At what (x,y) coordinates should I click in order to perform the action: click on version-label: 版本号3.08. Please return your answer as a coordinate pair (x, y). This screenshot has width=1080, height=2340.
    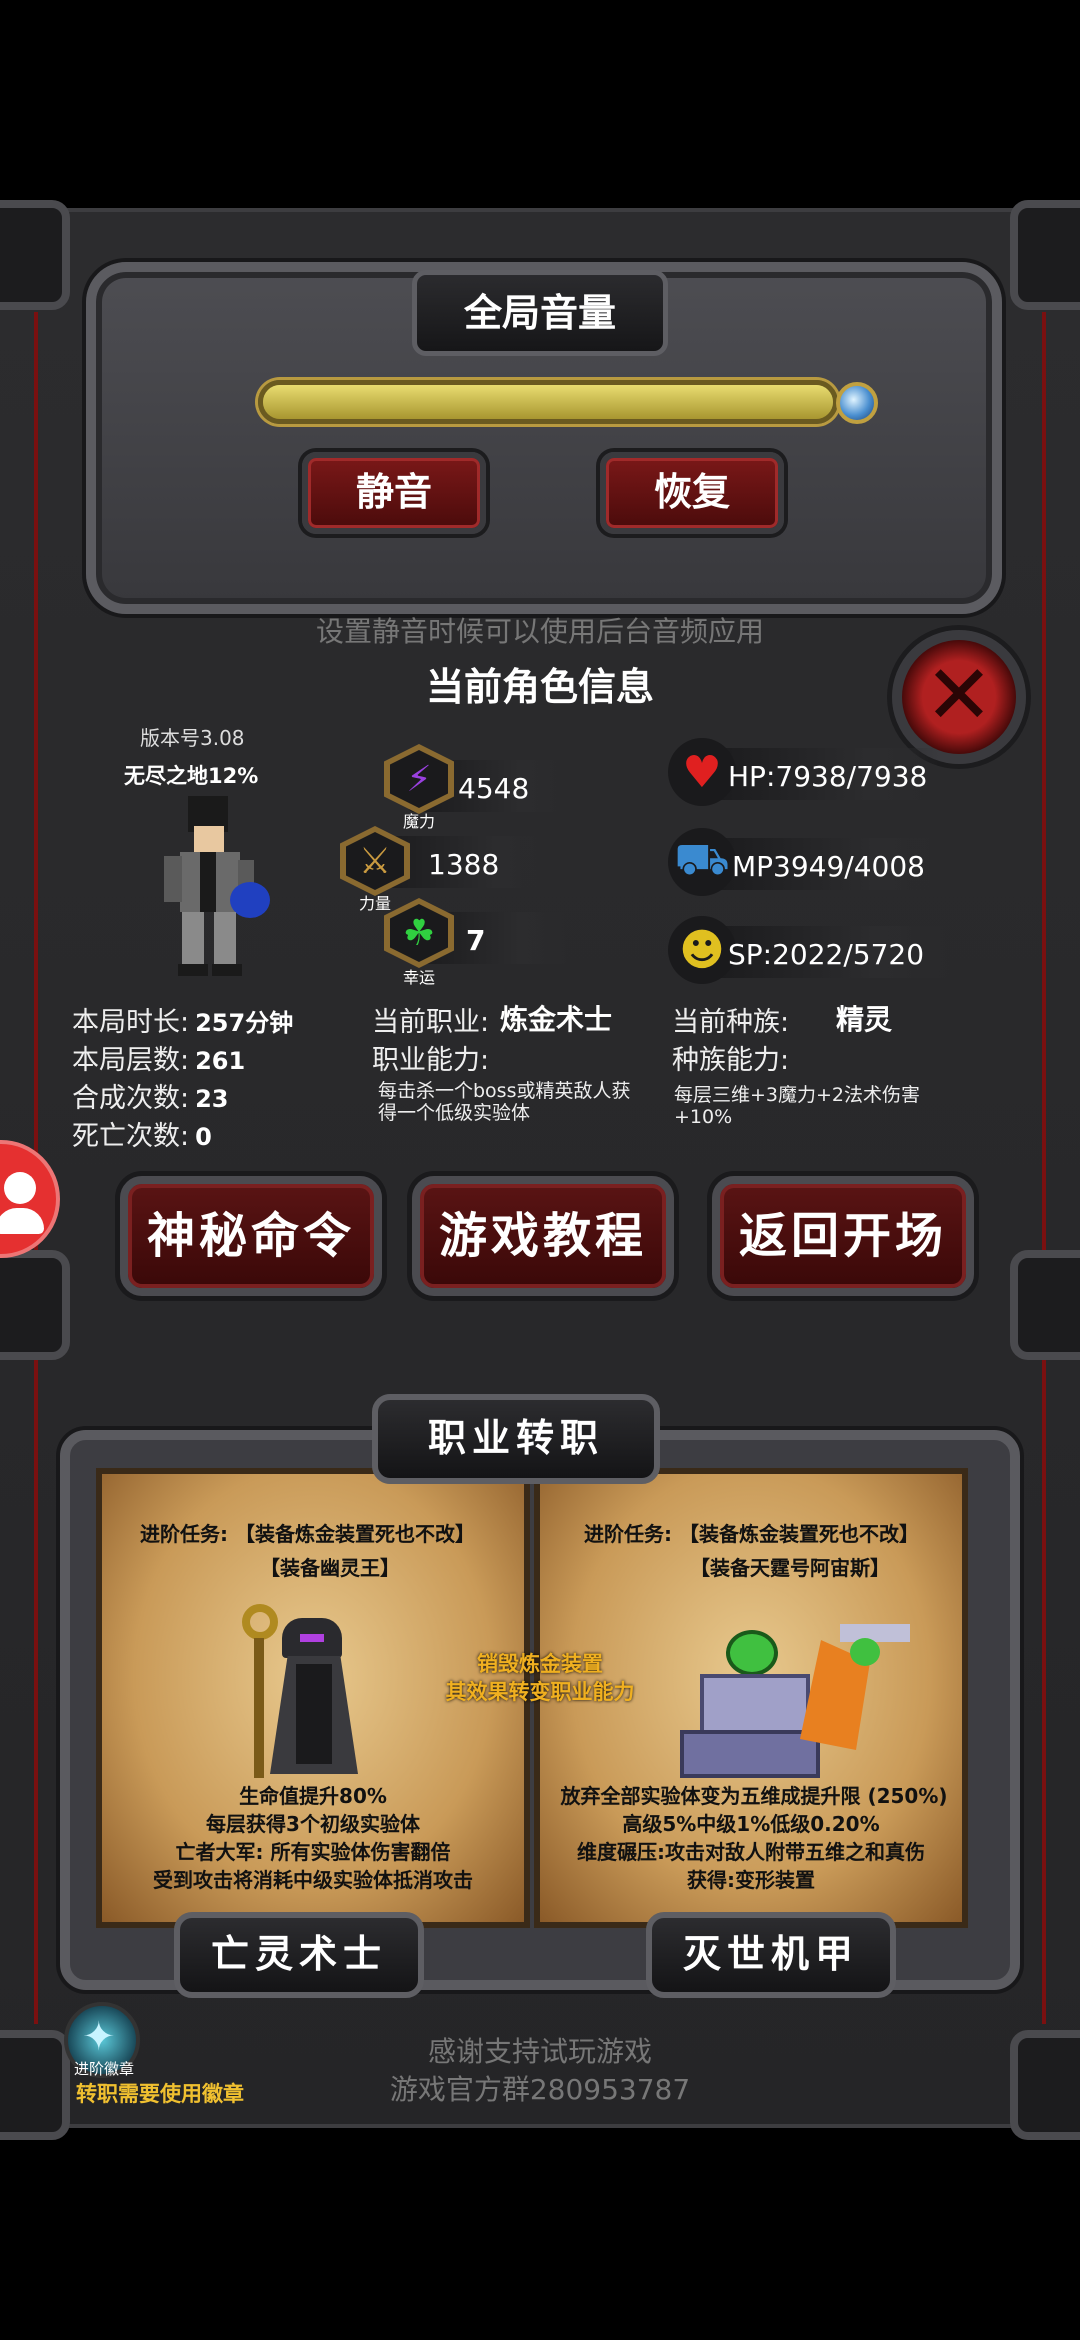
    Looking at the image, I should click on (192, 738).